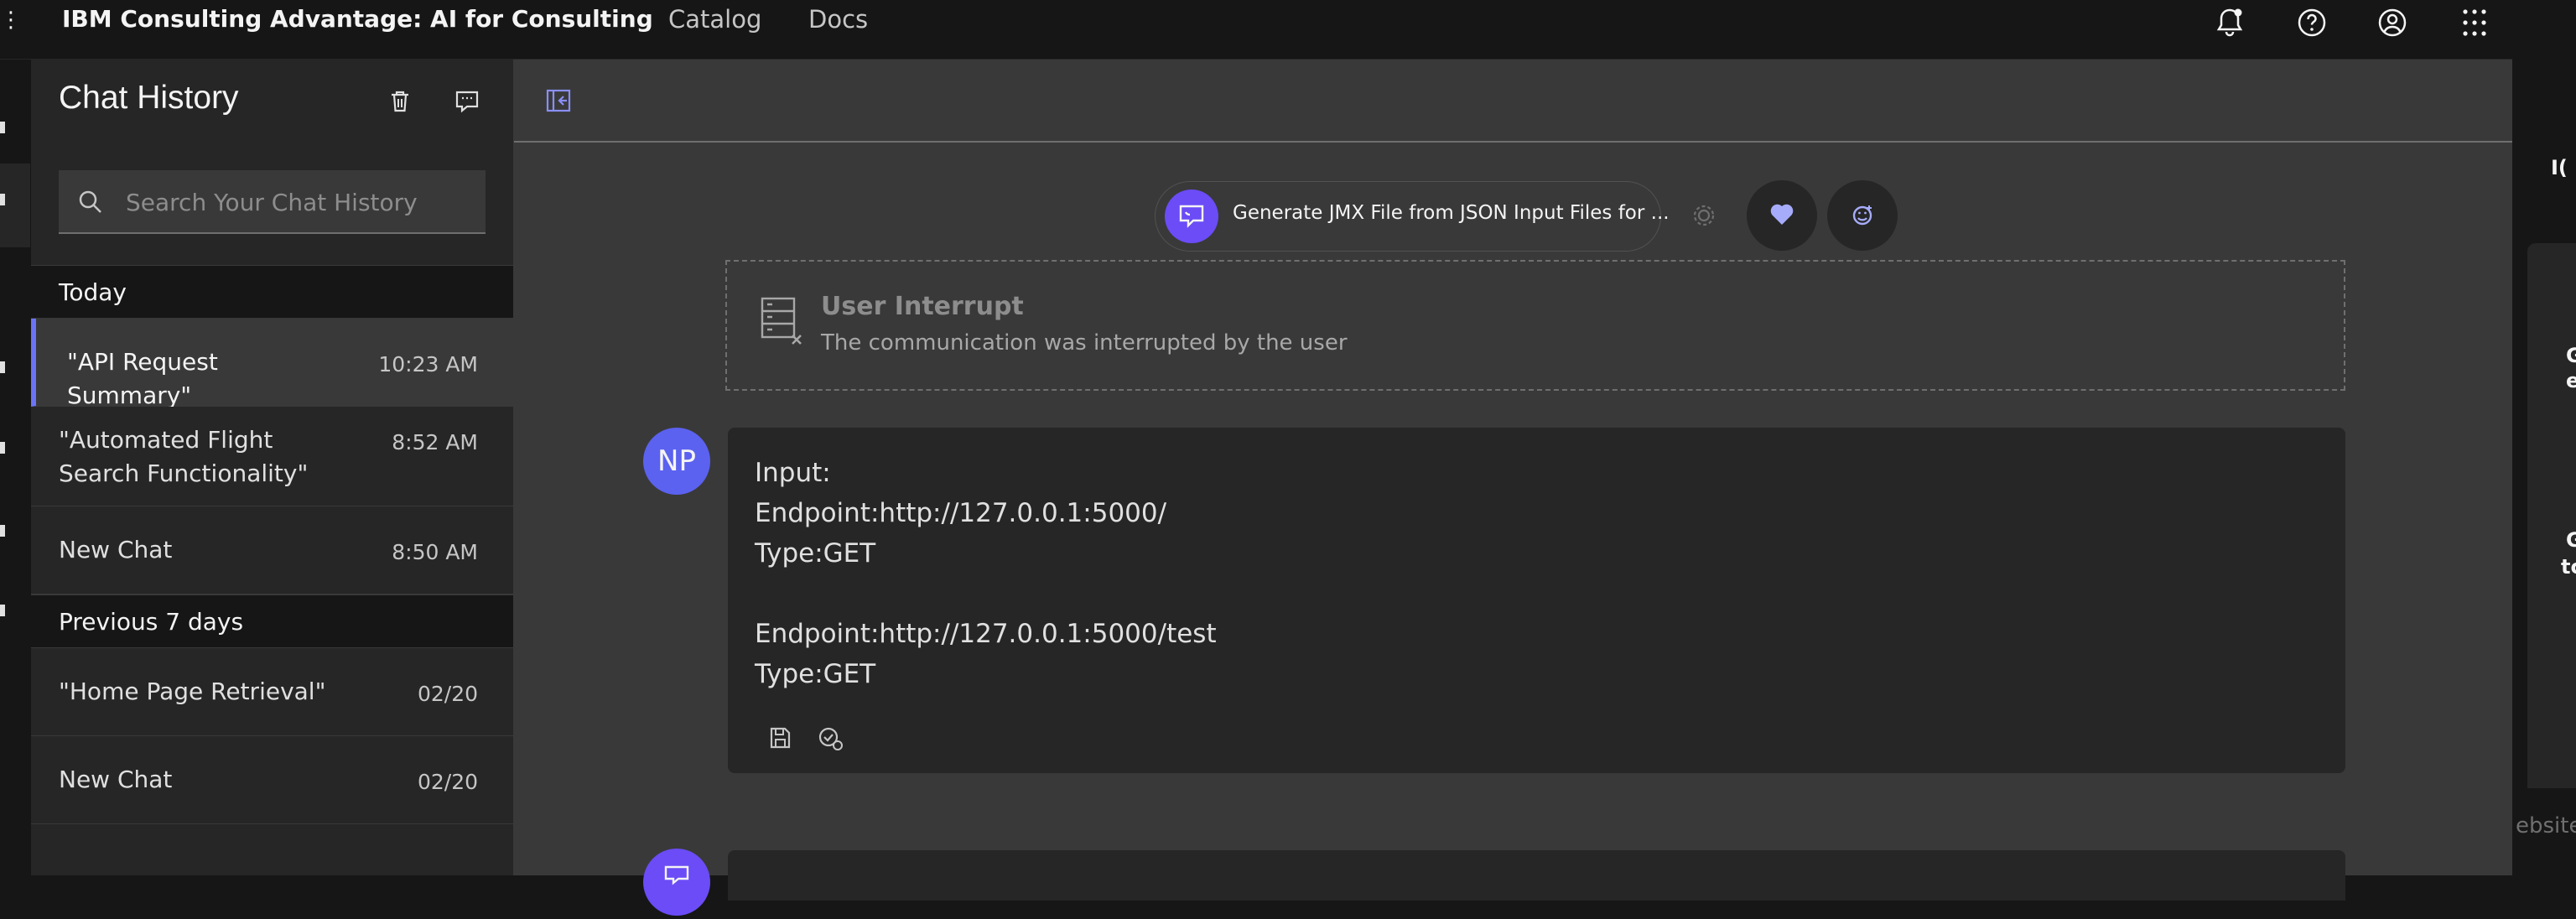  I want to click on settings-icon, so click(1704, 216).